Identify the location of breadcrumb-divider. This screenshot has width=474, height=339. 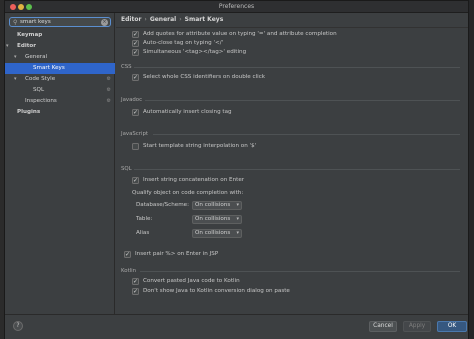
(292, 27).